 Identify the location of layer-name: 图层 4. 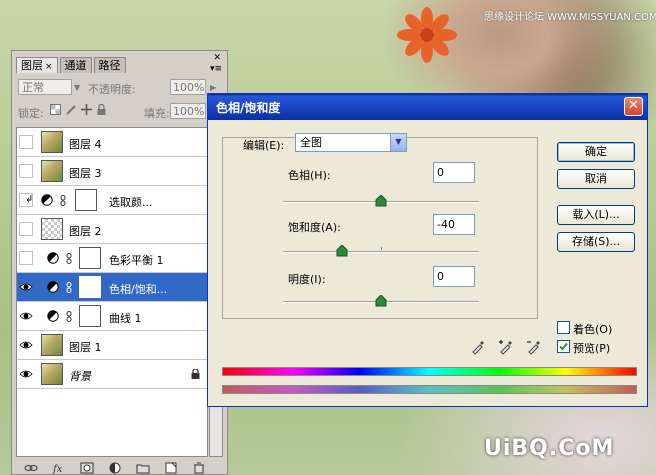
(85, 144).